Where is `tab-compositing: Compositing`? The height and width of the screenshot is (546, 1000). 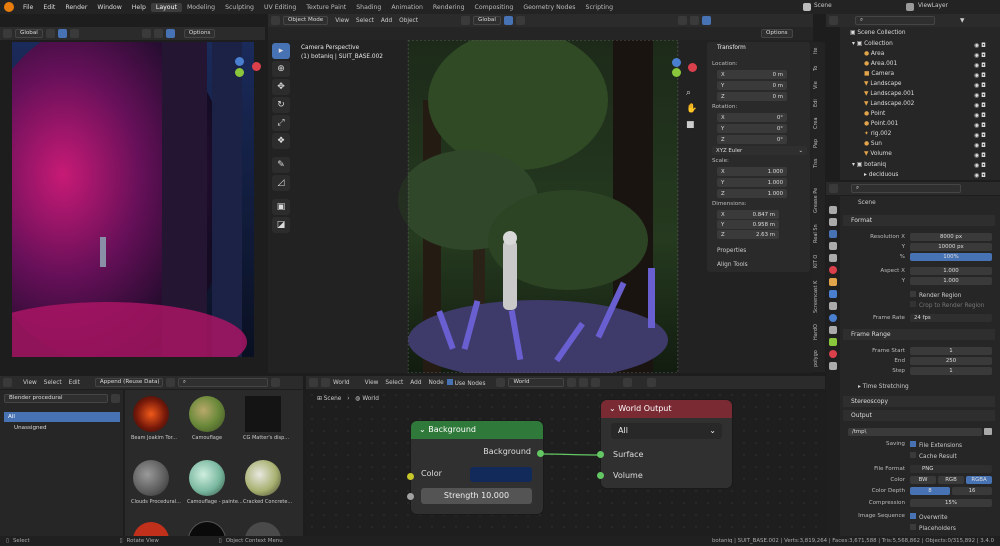 tab-compositing: Compositing is located at coordinates (494, 7).